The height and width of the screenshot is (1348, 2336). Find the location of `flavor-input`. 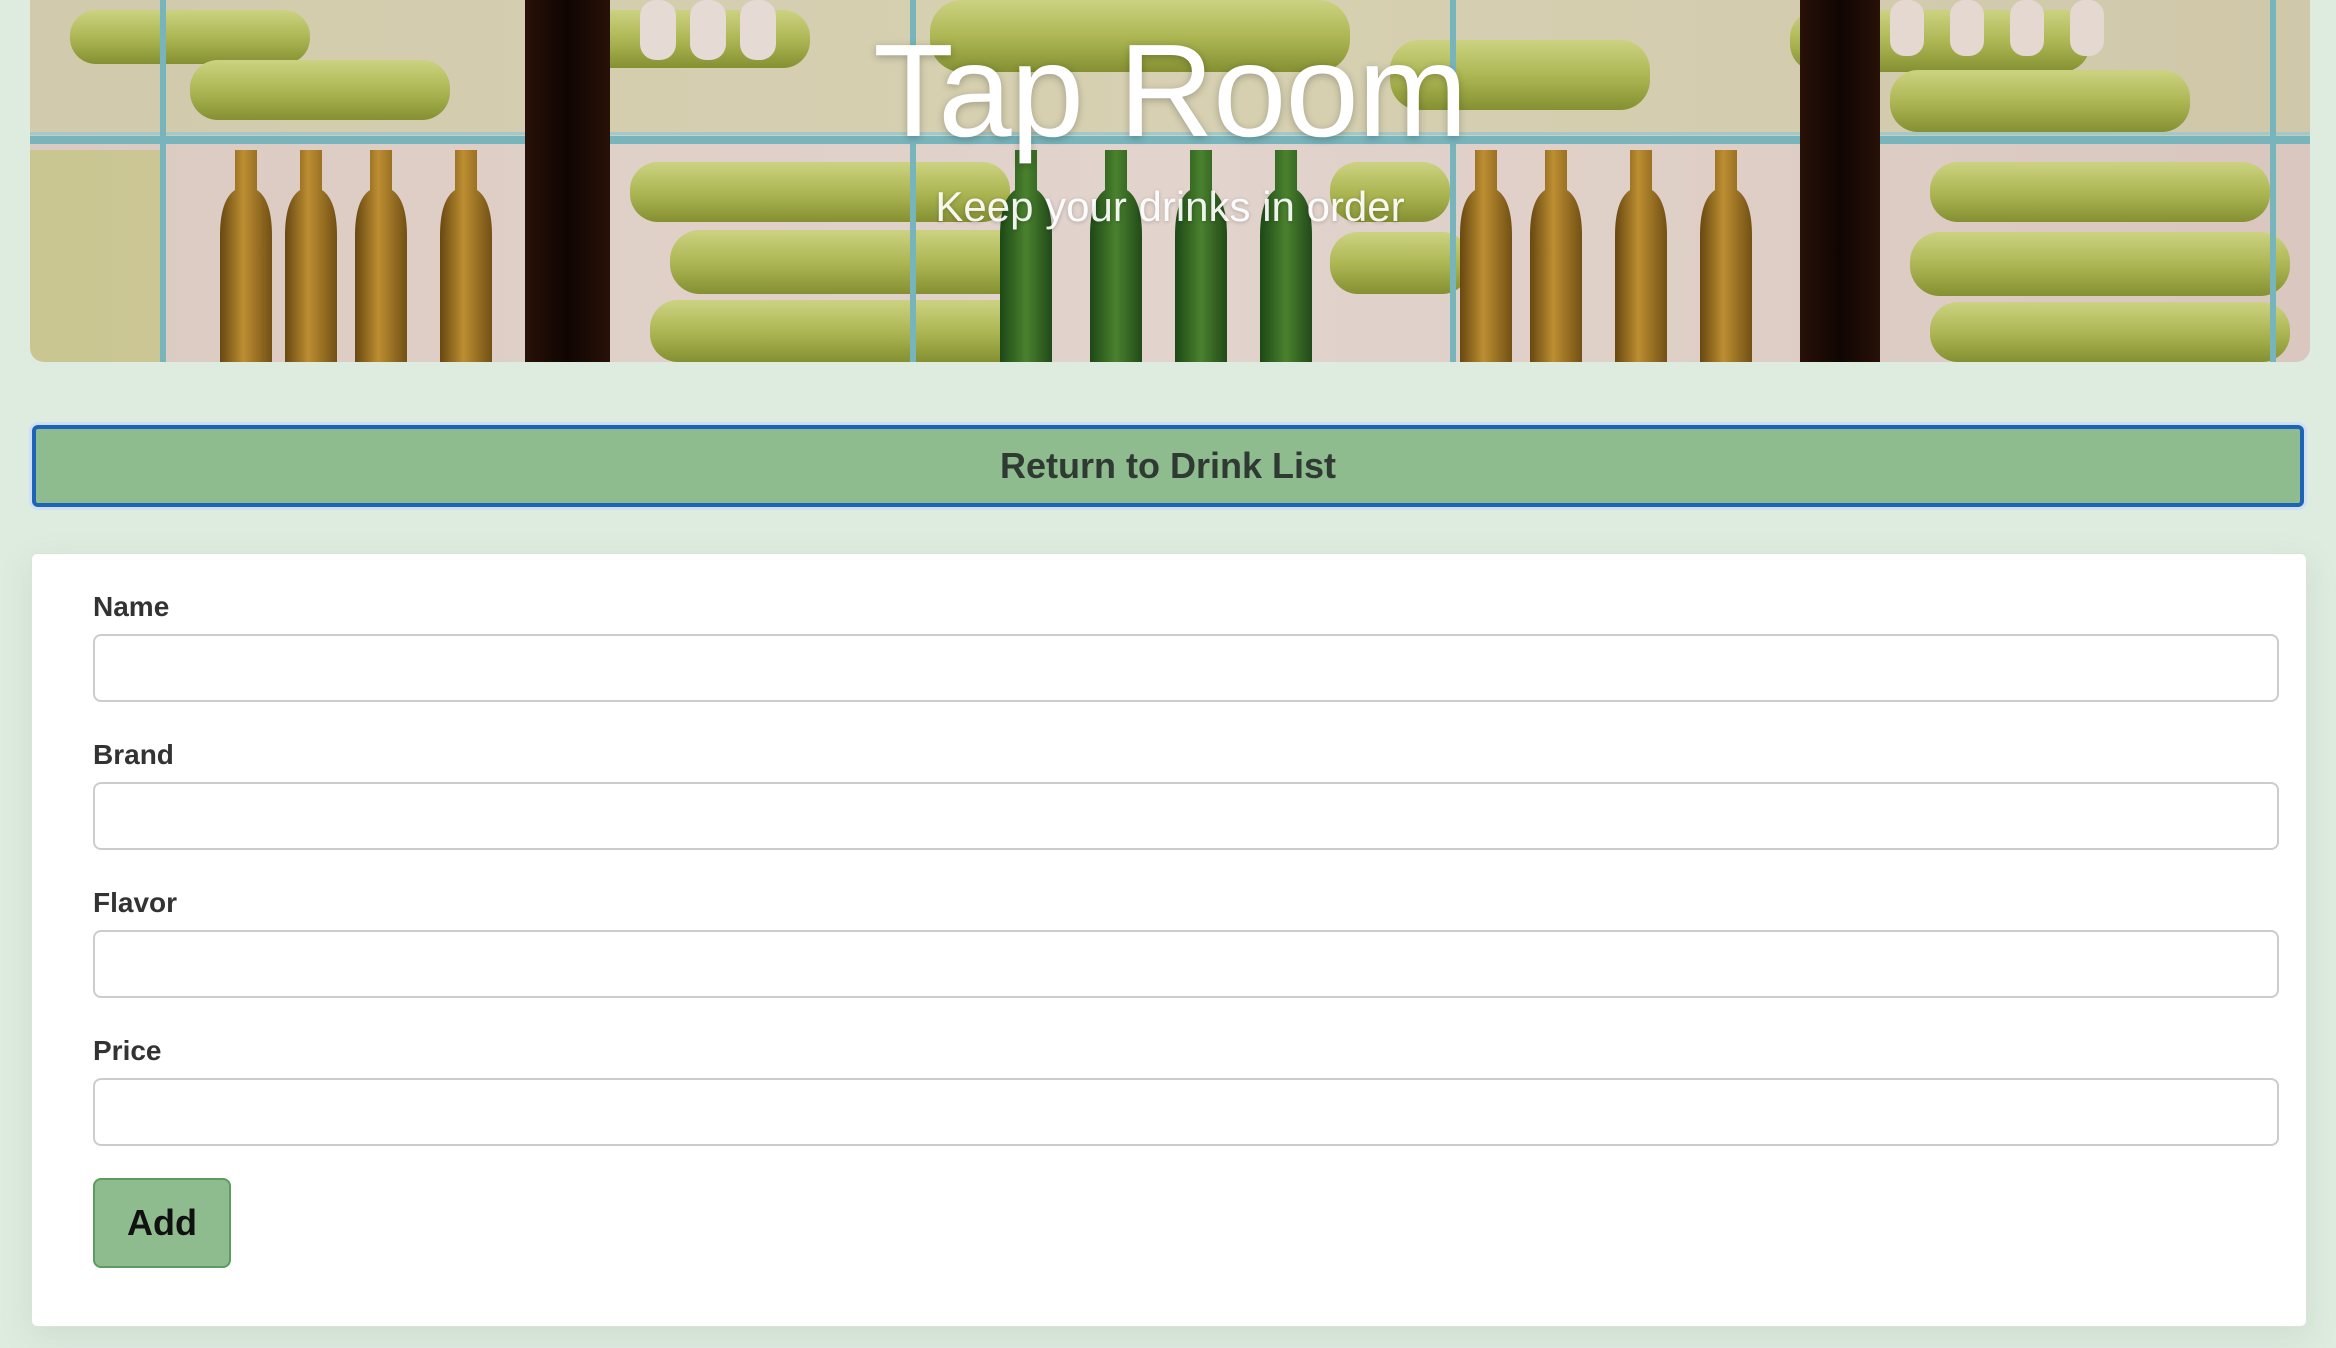

flavor-input is located at coordinates (1186, 964).